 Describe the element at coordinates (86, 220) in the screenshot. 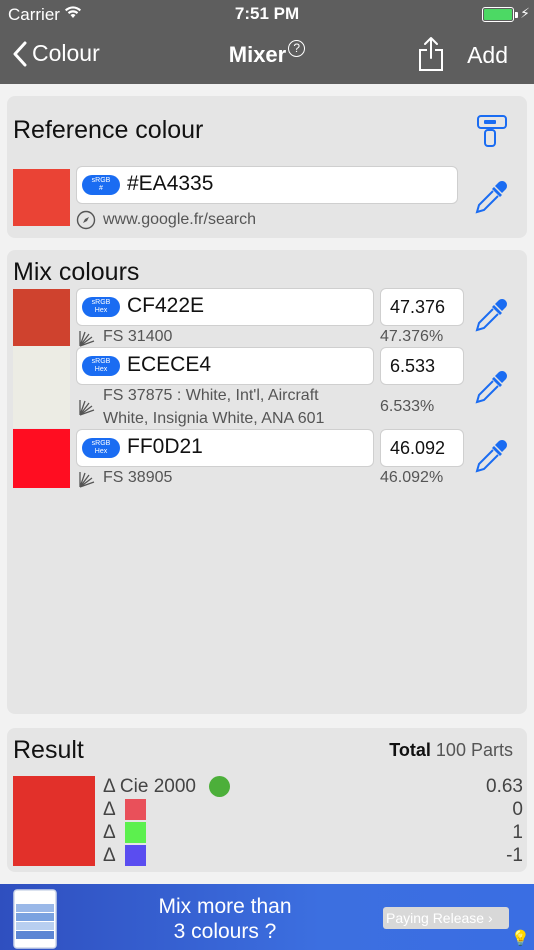

I see `compass-icon` at that location.